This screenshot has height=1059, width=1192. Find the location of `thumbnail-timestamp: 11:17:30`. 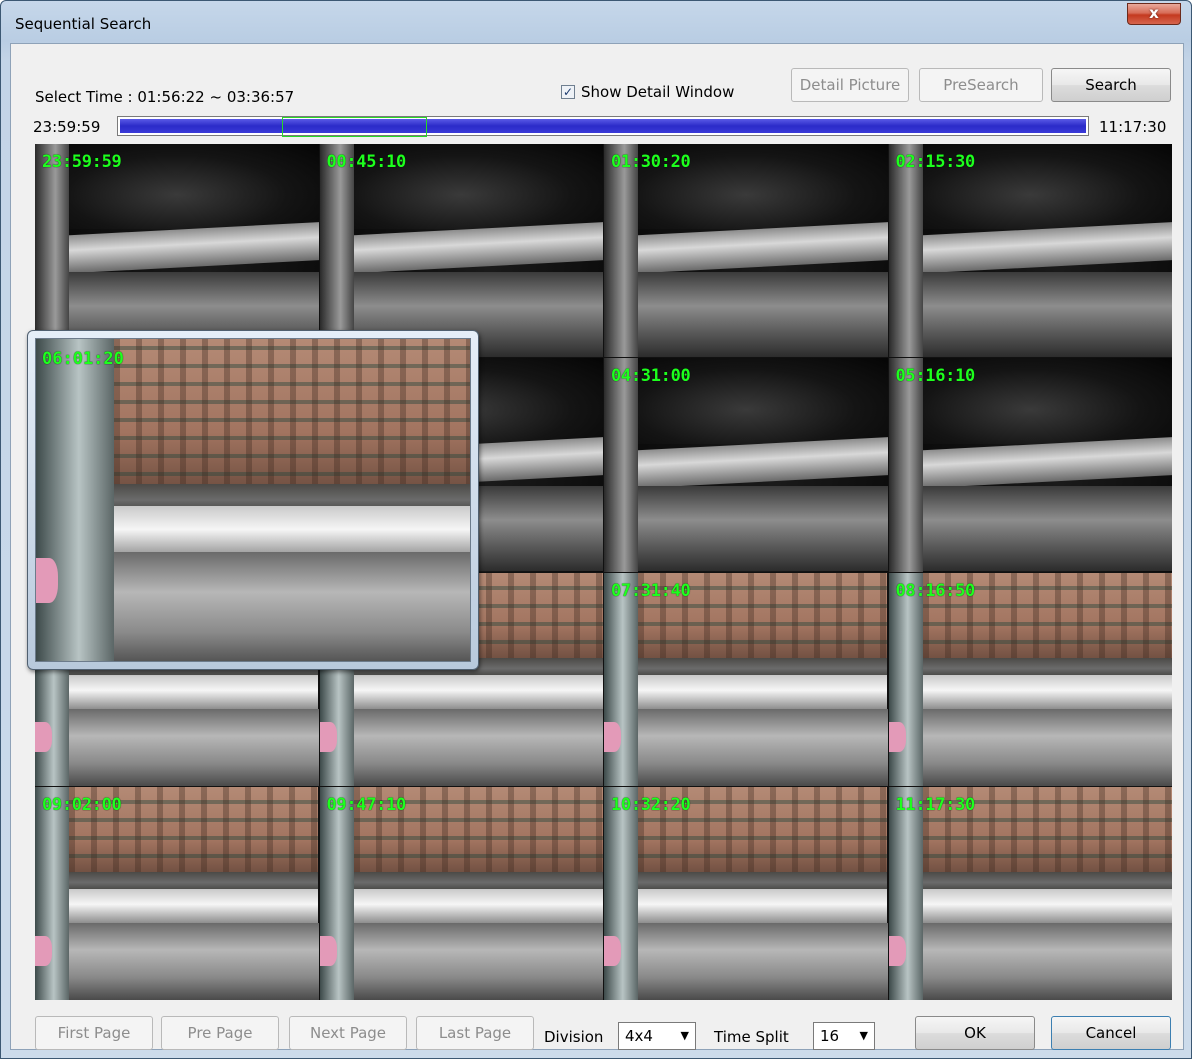

thumbnail-timestamp: 11:17:30 is located at coordinates (935, 804).